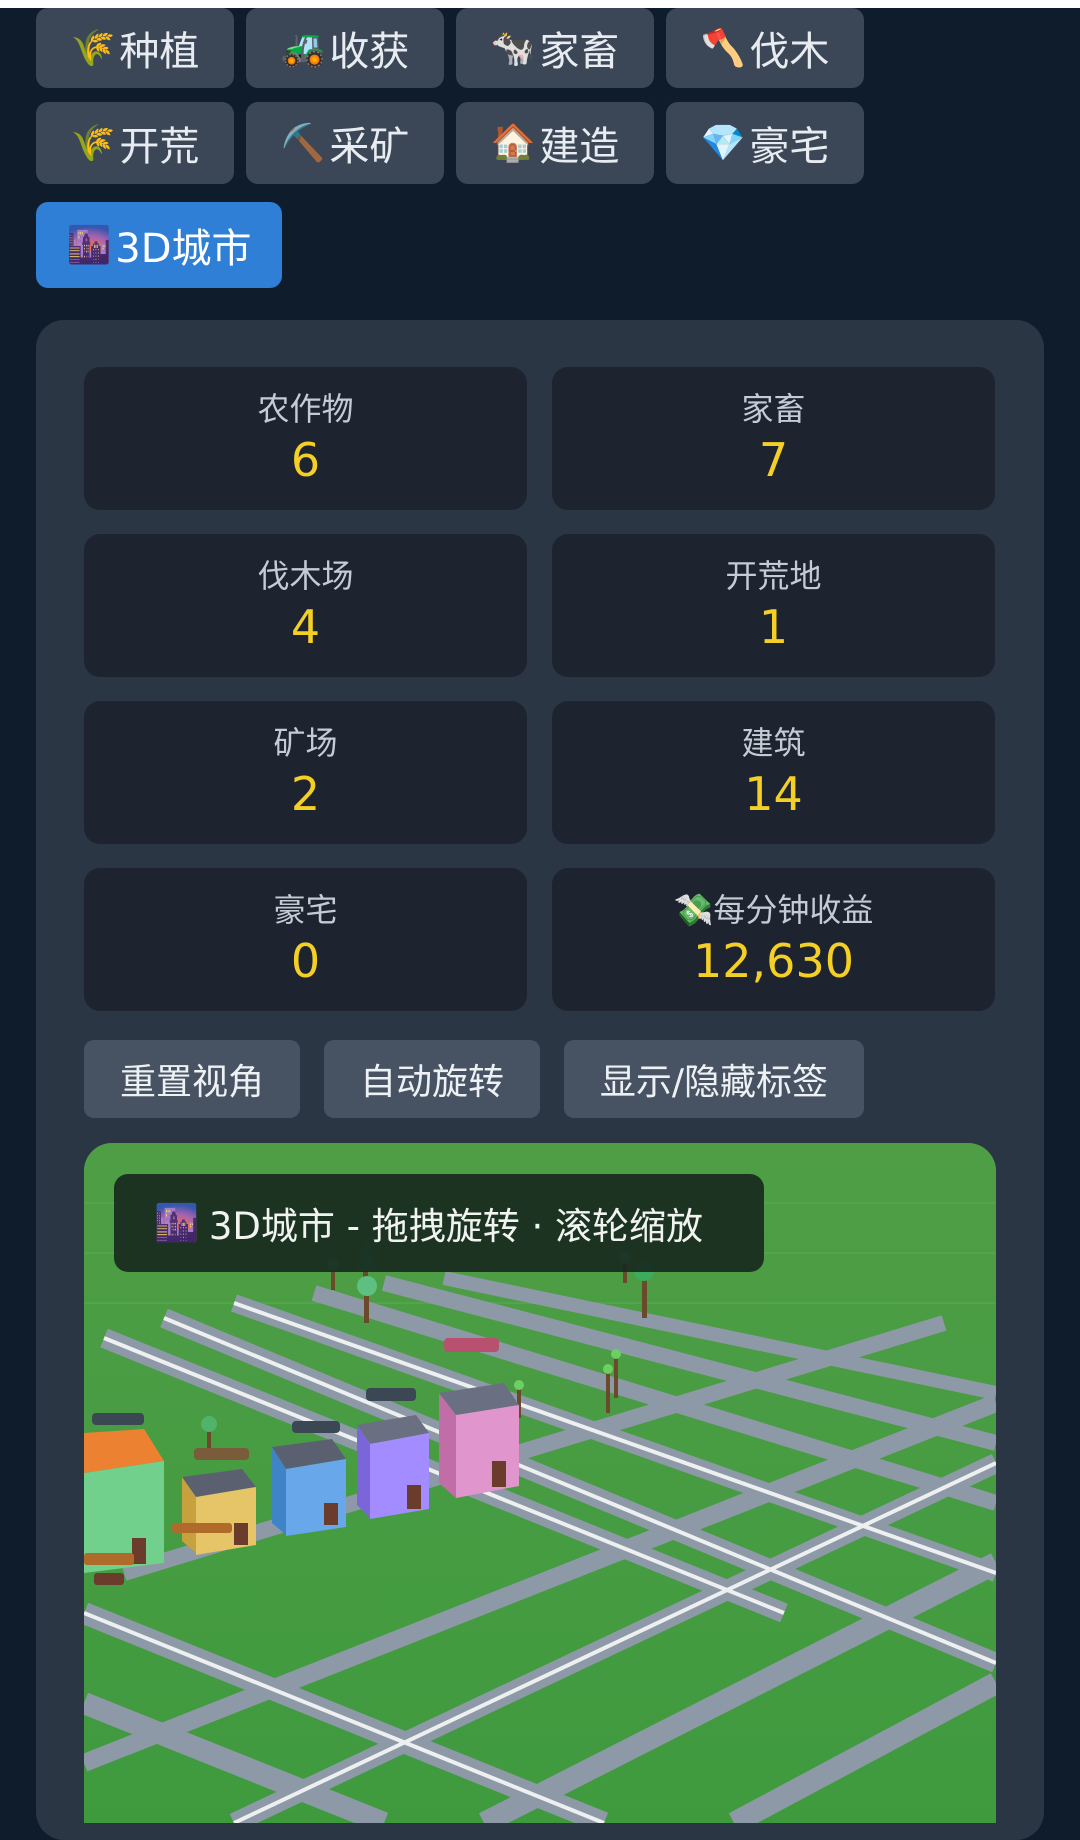 This screenshot has height=1840, width=1080. I want to click on money-icon: 💸, so click(693, 909).